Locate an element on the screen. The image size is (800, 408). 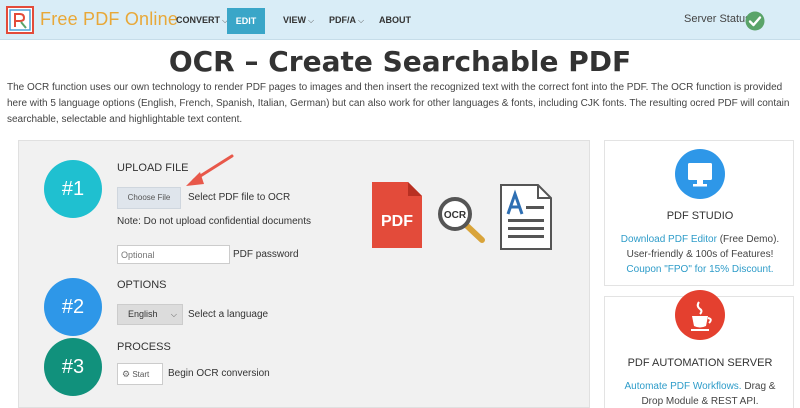
nav-pdfa: PDF/A ⌵ is located at coordinates (346, 20).